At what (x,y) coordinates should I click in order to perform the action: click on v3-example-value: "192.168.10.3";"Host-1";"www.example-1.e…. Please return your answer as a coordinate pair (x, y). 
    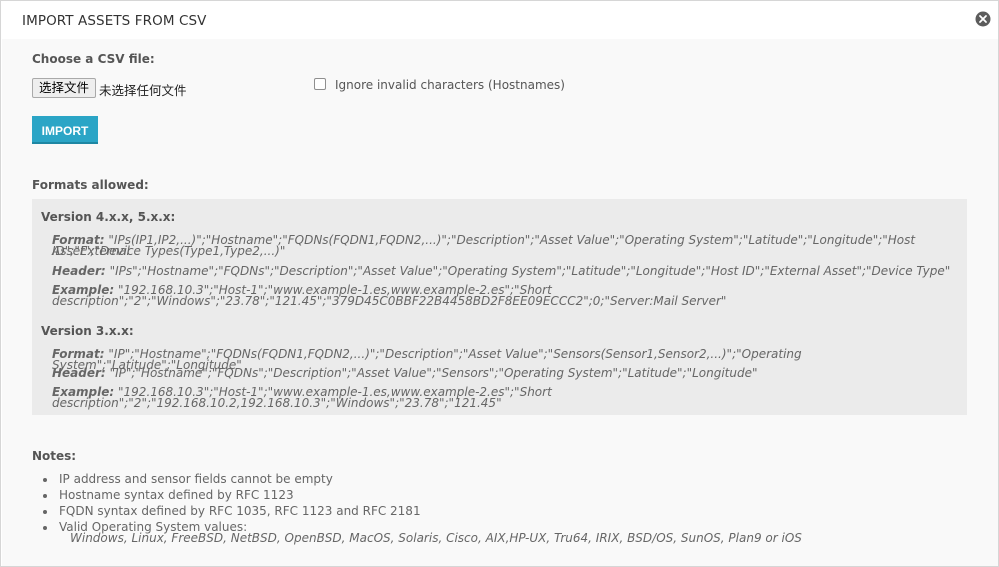
    Looking at the image, I should click on (302, 397).